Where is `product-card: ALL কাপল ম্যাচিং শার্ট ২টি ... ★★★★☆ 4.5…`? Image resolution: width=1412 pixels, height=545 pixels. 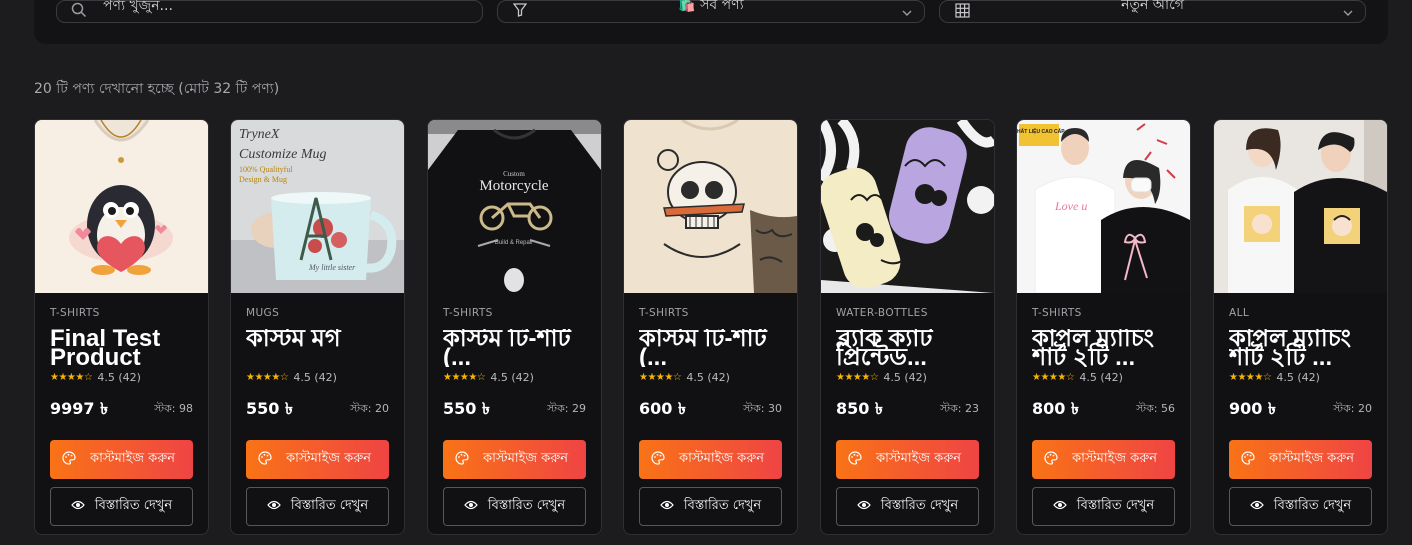 product-card: ALL কাপল ম্যাচিং শার্ট ২টি ... ★★★★☆ 4.5… is located at coordinates (1300, 327).